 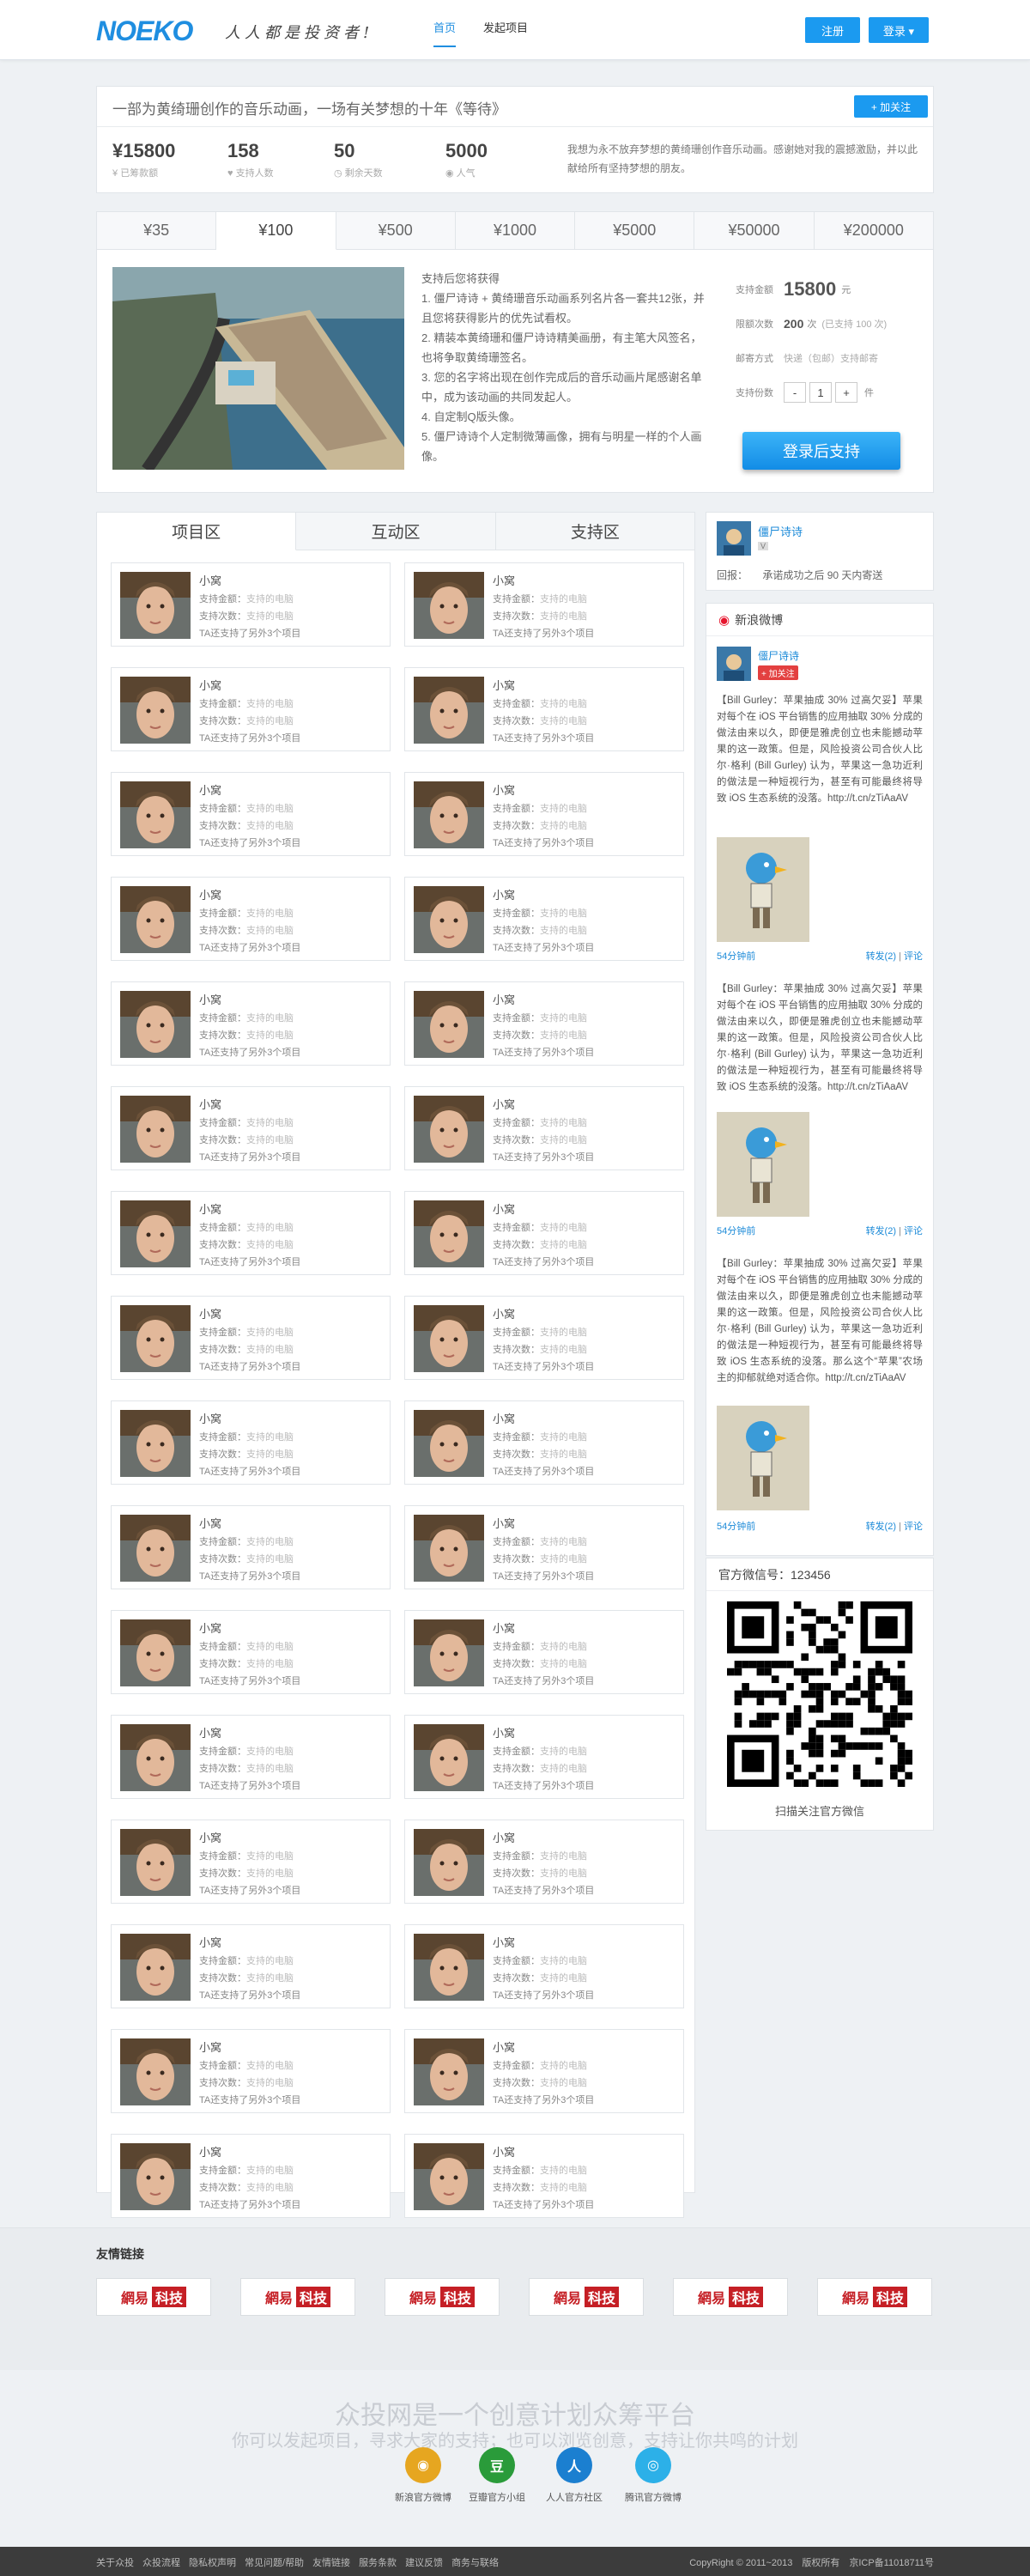 What do you see at coordinates (754, 230) in the screenshot?
I see `tier-tab: ¥50000` at bounding box center [754, 230].